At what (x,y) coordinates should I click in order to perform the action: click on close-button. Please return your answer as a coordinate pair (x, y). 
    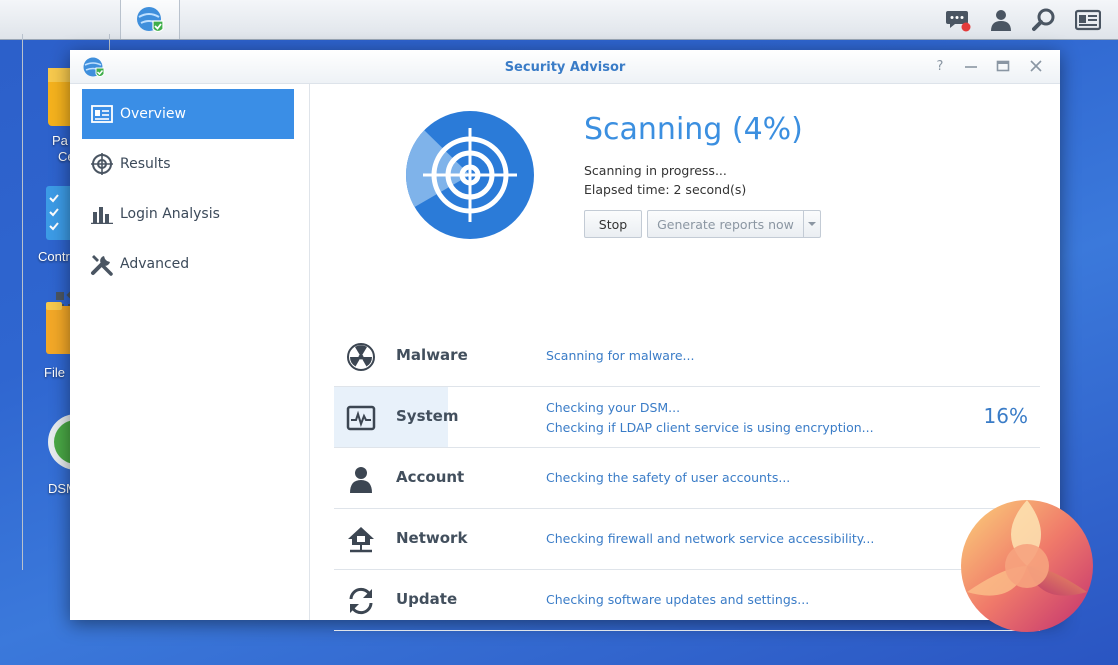
    Looking at the image, I should click on (1036, 67).